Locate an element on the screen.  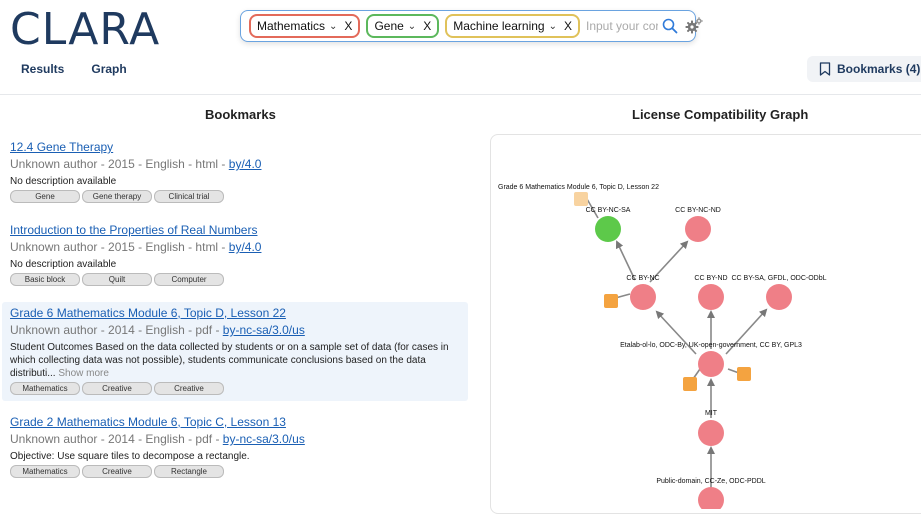
chip-label: Machine learning is located at coordinates (499, 26).